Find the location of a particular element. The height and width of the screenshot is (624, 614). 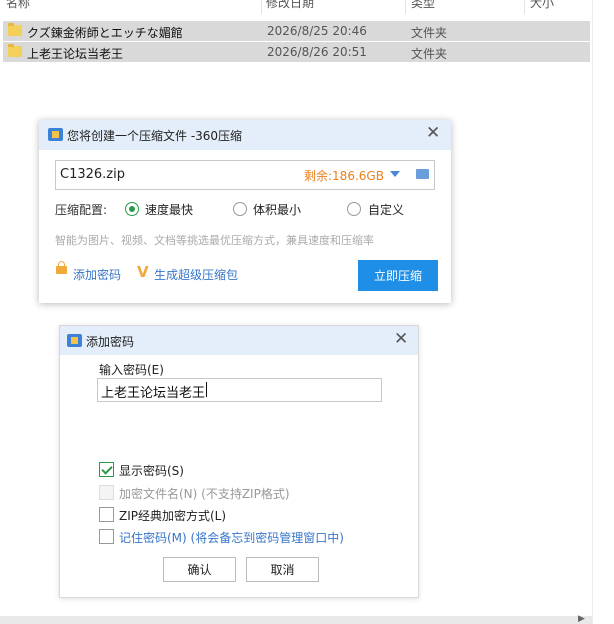

free-space: 剩余:186.6GB is located at coordinates (344, 176).